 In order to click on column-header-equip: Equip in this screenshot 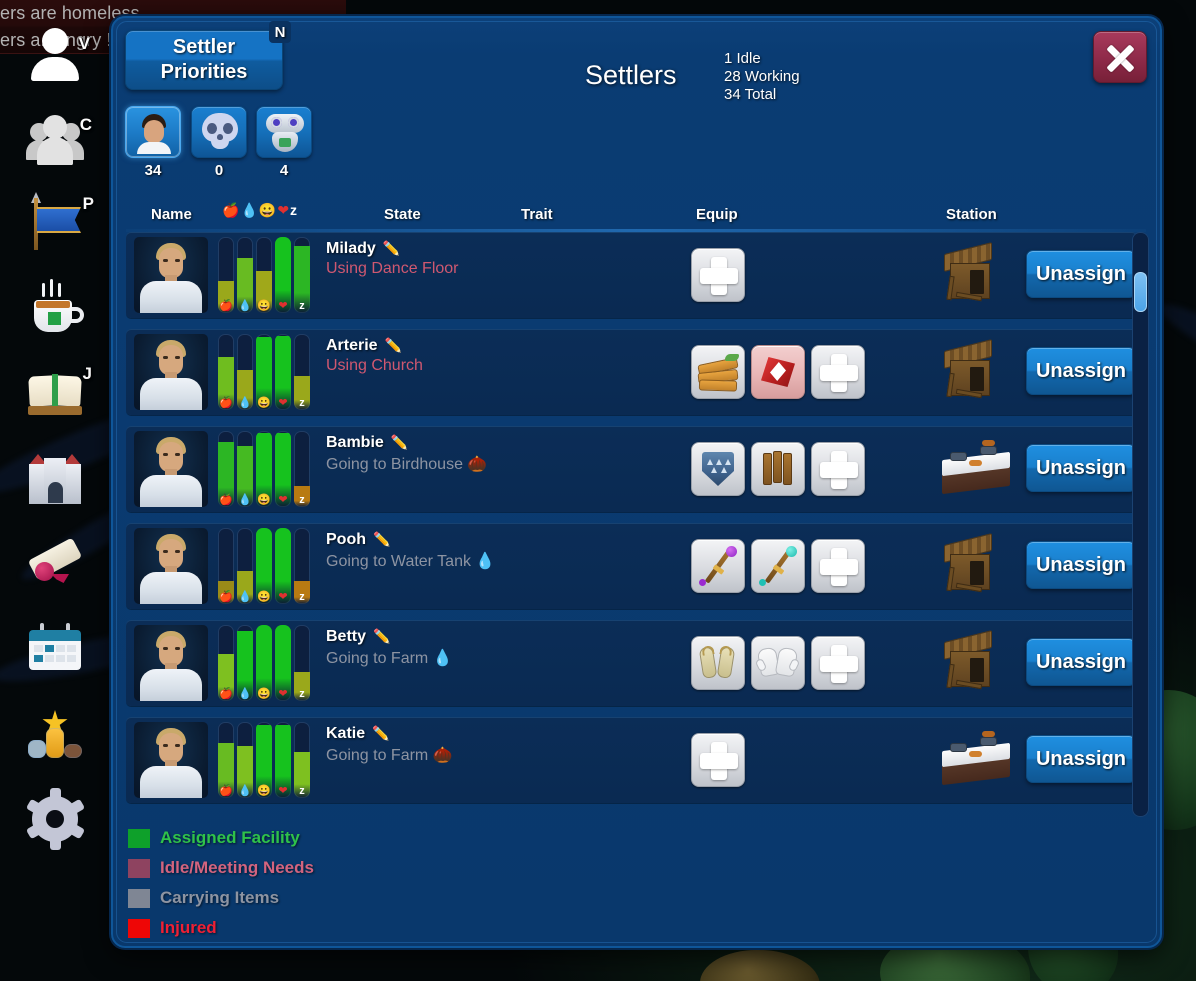, I will do `click(717, 214)`.